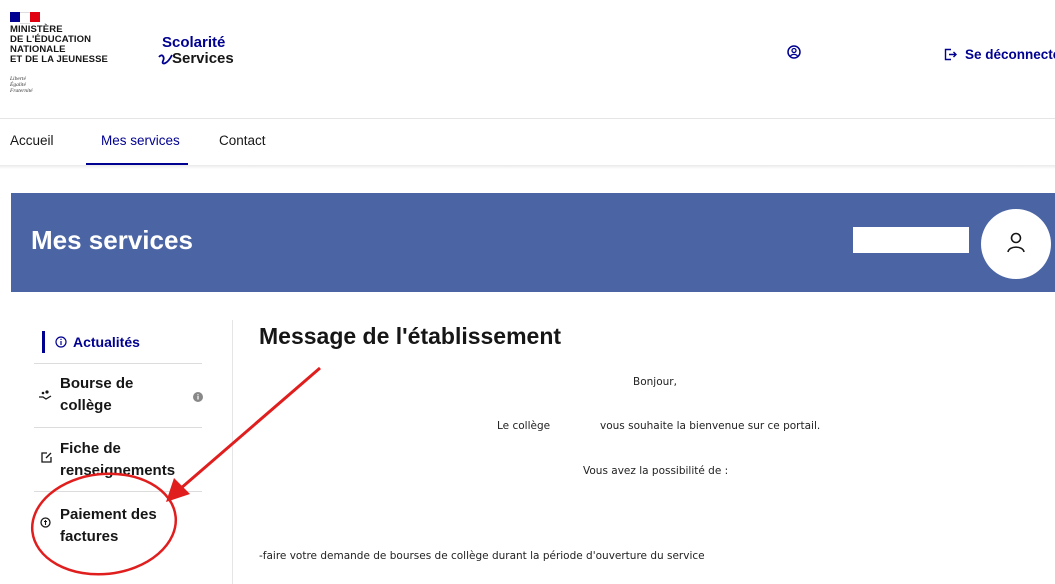  I want to click on payment-icon, so click(45, 522).